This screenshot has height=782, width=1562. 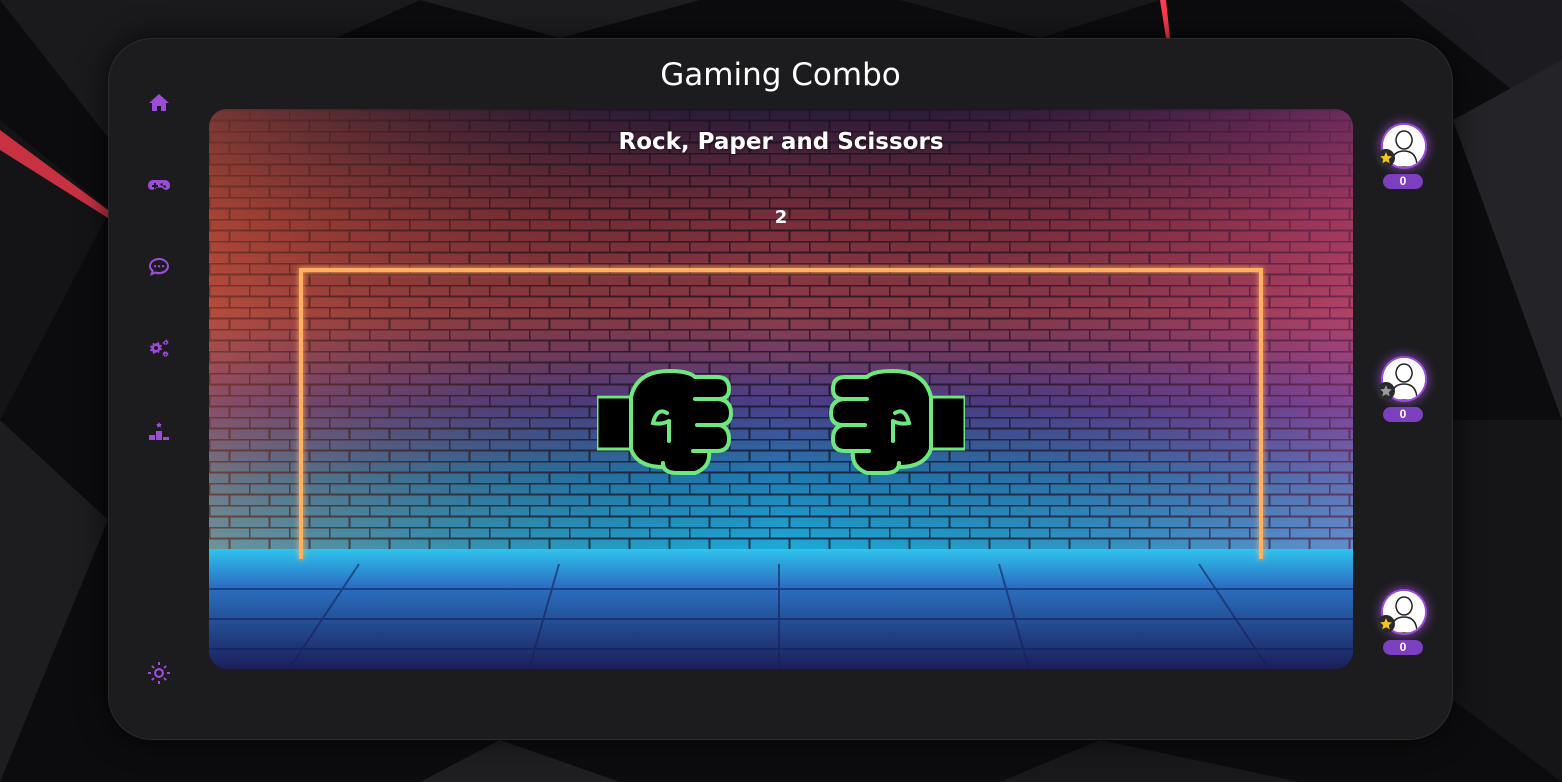 I want to click on gamepad-icon, so click(x=159, y=185).